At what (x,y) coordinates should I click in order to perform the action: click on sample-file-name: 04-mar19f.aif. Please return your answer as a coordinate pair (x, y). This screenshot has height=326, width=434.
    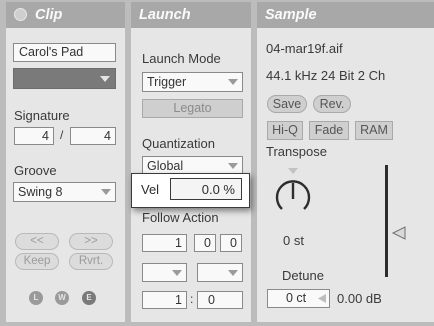
    Looking at the image, I should click on (304, 48).